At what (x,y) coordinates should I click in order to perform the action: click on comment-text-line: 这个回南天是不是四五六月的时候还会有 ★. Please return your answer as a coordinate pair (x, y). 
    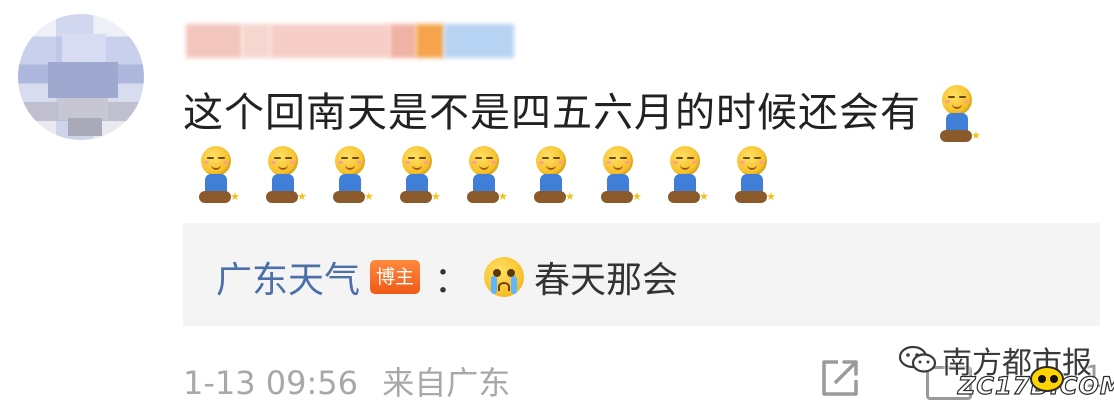
    Looking at the image, I should click on (582, 112).